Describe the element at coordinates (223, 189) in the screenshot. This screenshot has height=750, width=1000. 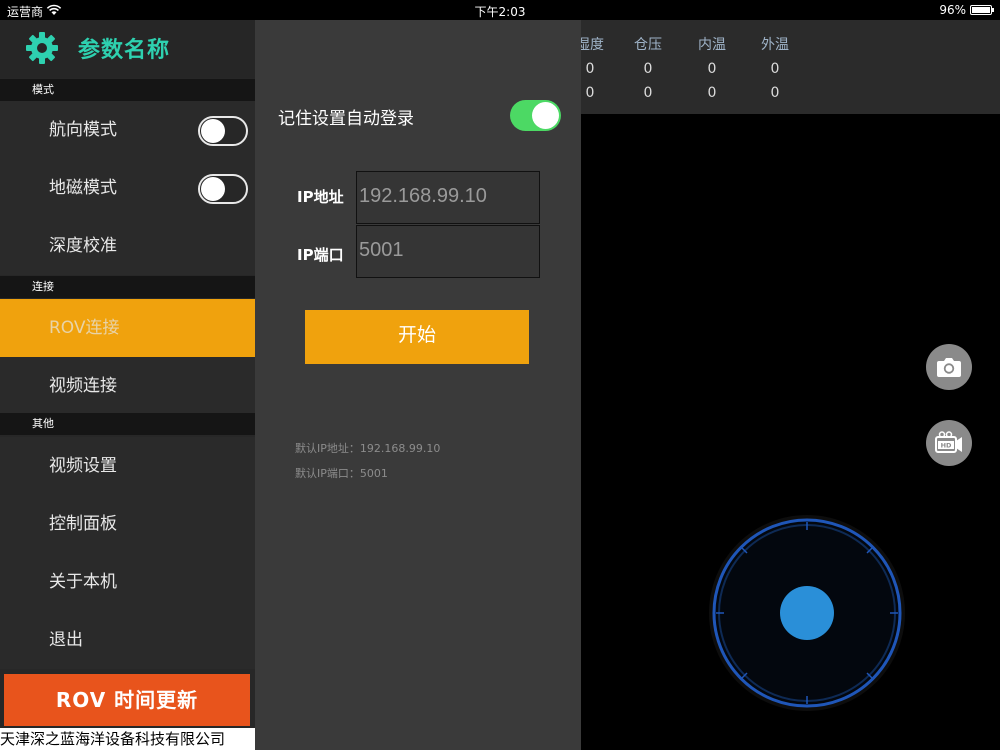
I see `geomag-mode-toggle` at that location.